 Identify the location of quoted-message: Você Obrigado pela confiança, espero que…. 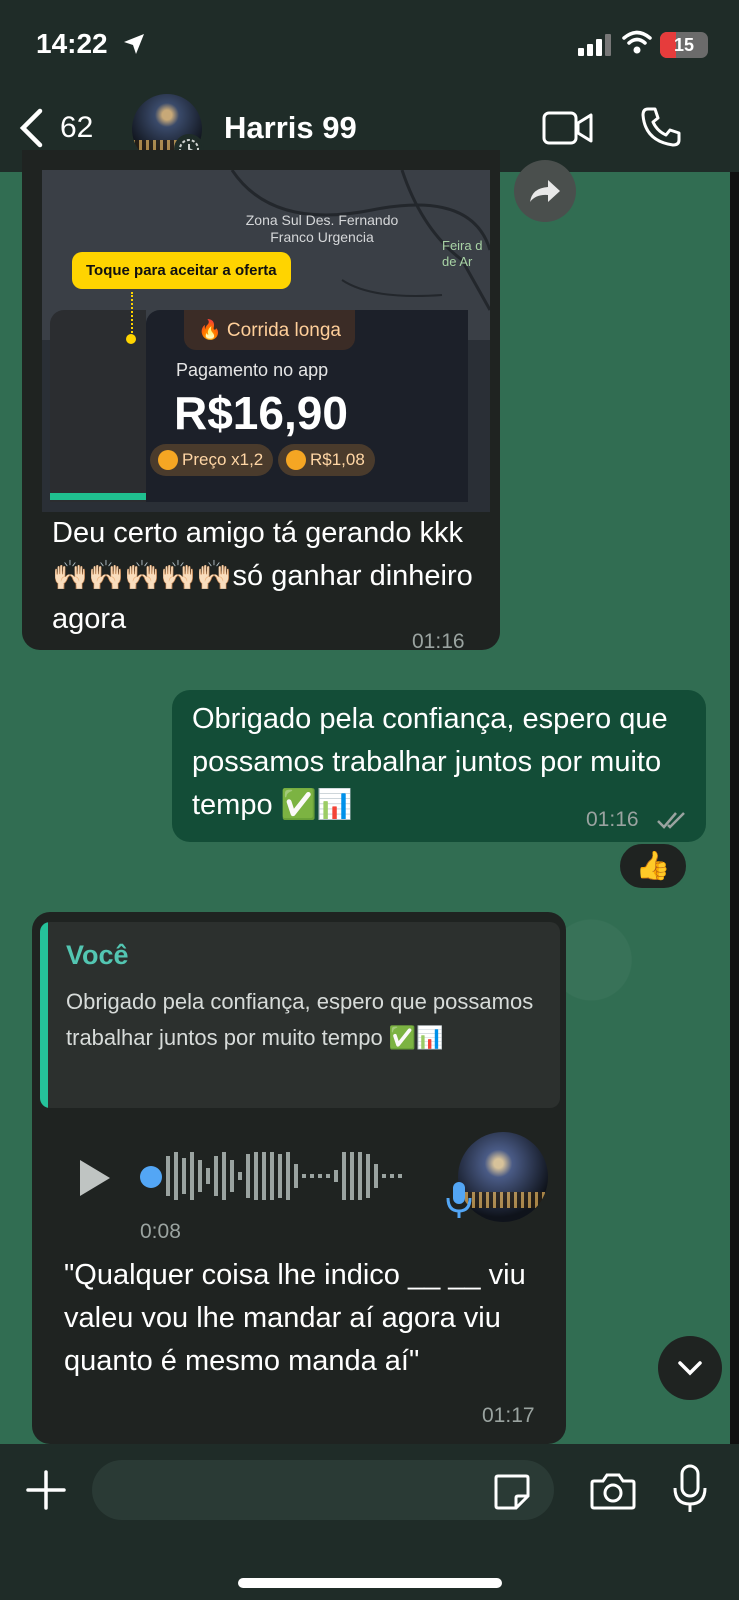
(300, 1015).